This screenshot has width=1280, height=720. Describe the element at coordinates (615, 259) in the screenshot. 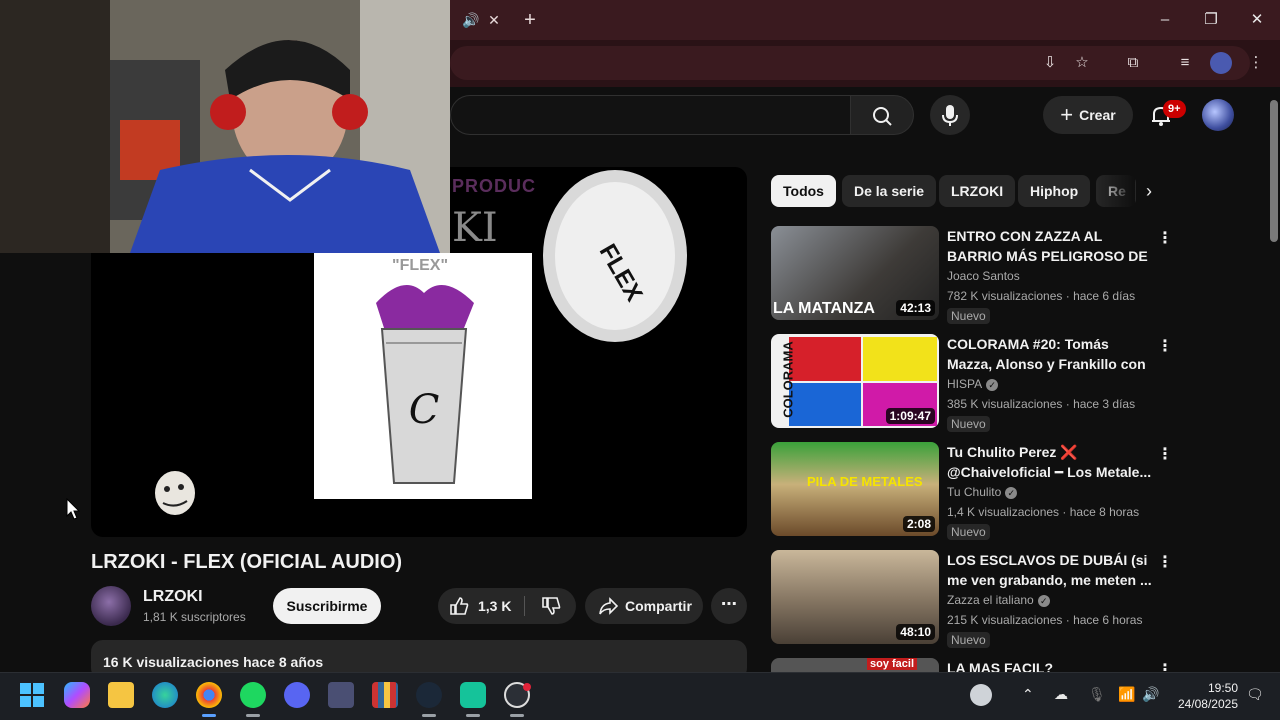

I see `flex-blob-graphic: FLEX` at that location.